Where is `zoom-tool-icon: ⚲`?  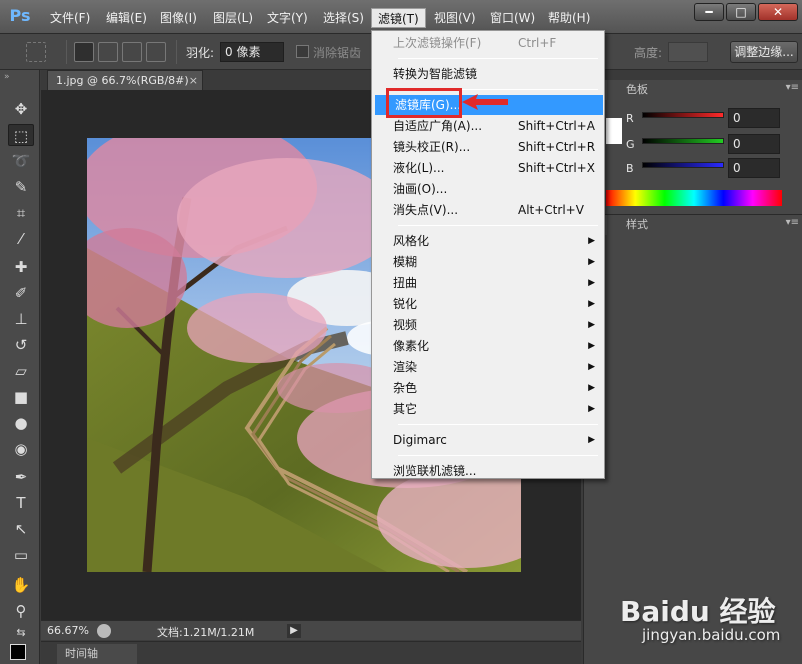 zoom-tool-icon: ⚲ is located at coordinates (21, 611).